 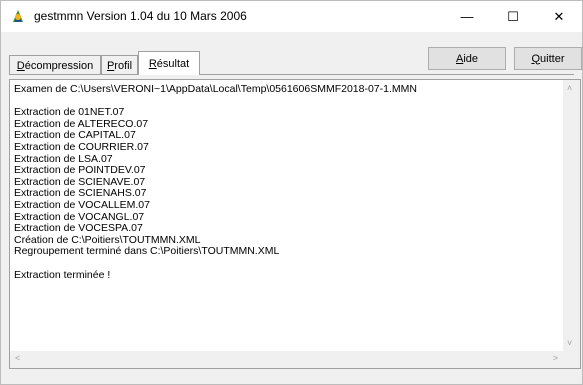 What do you see at coordinates (291, 74) in the screenshot?
I see `tab-divider` at bounding box center [291, 74].